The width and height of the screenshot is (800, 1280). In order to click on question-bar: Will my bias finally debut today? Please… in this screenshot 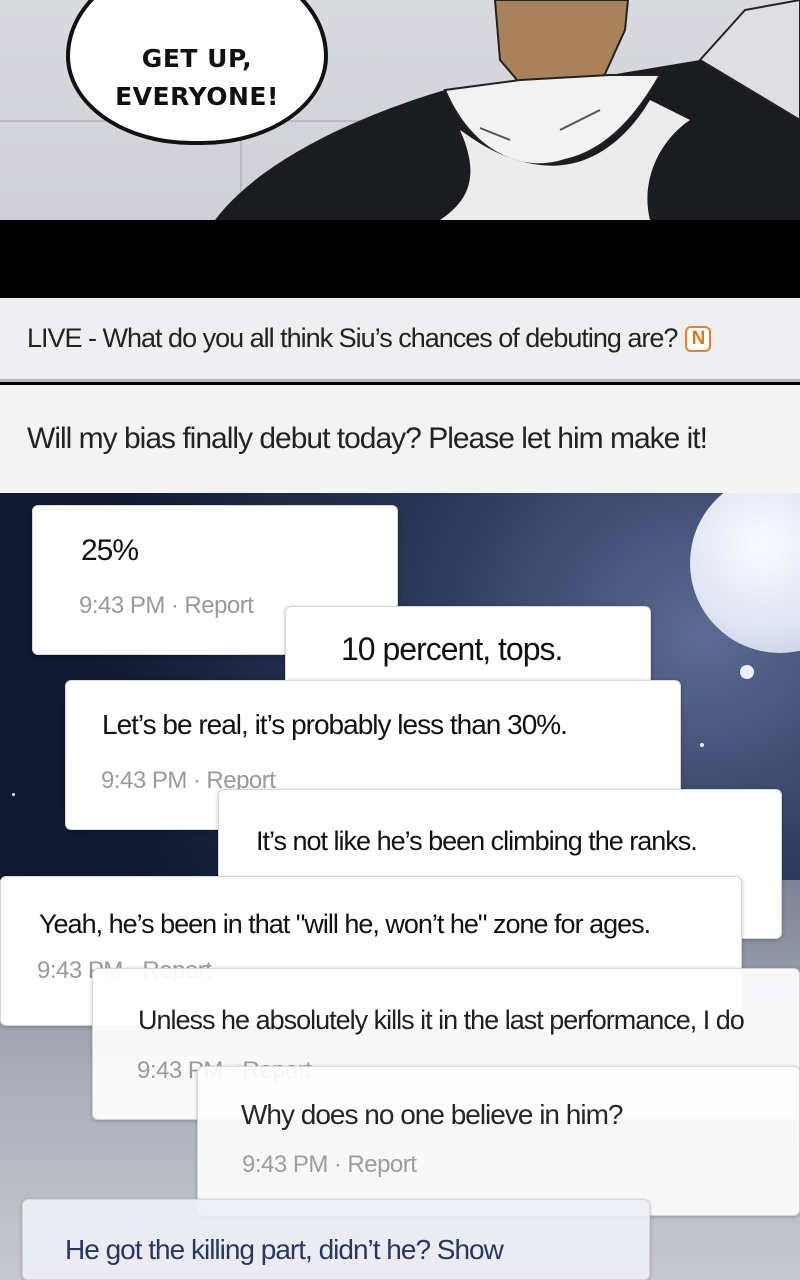, I will do `click(400, 439)`.